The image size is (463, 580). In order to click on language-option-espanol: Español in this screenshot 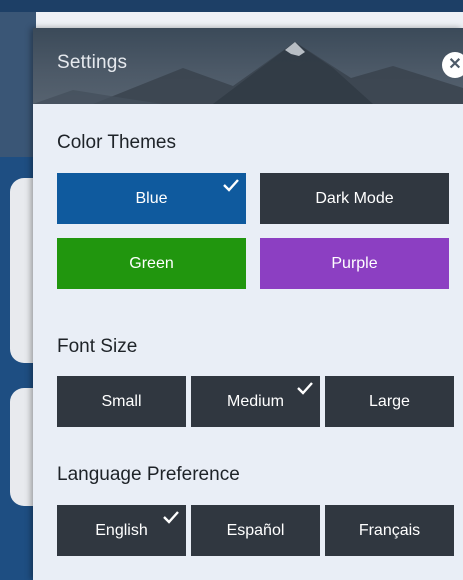, I will do `click(255, 530)`.